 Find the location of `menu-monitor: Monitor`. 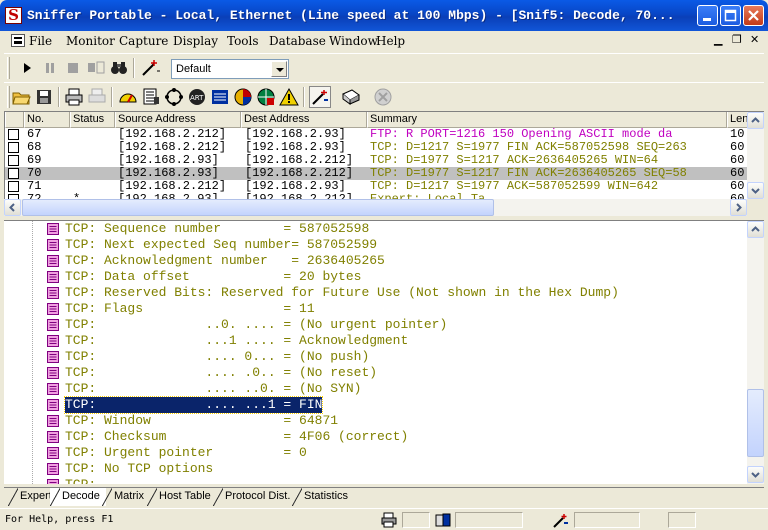

menu-monitor: Monitor is located at coordinates (90, 41).